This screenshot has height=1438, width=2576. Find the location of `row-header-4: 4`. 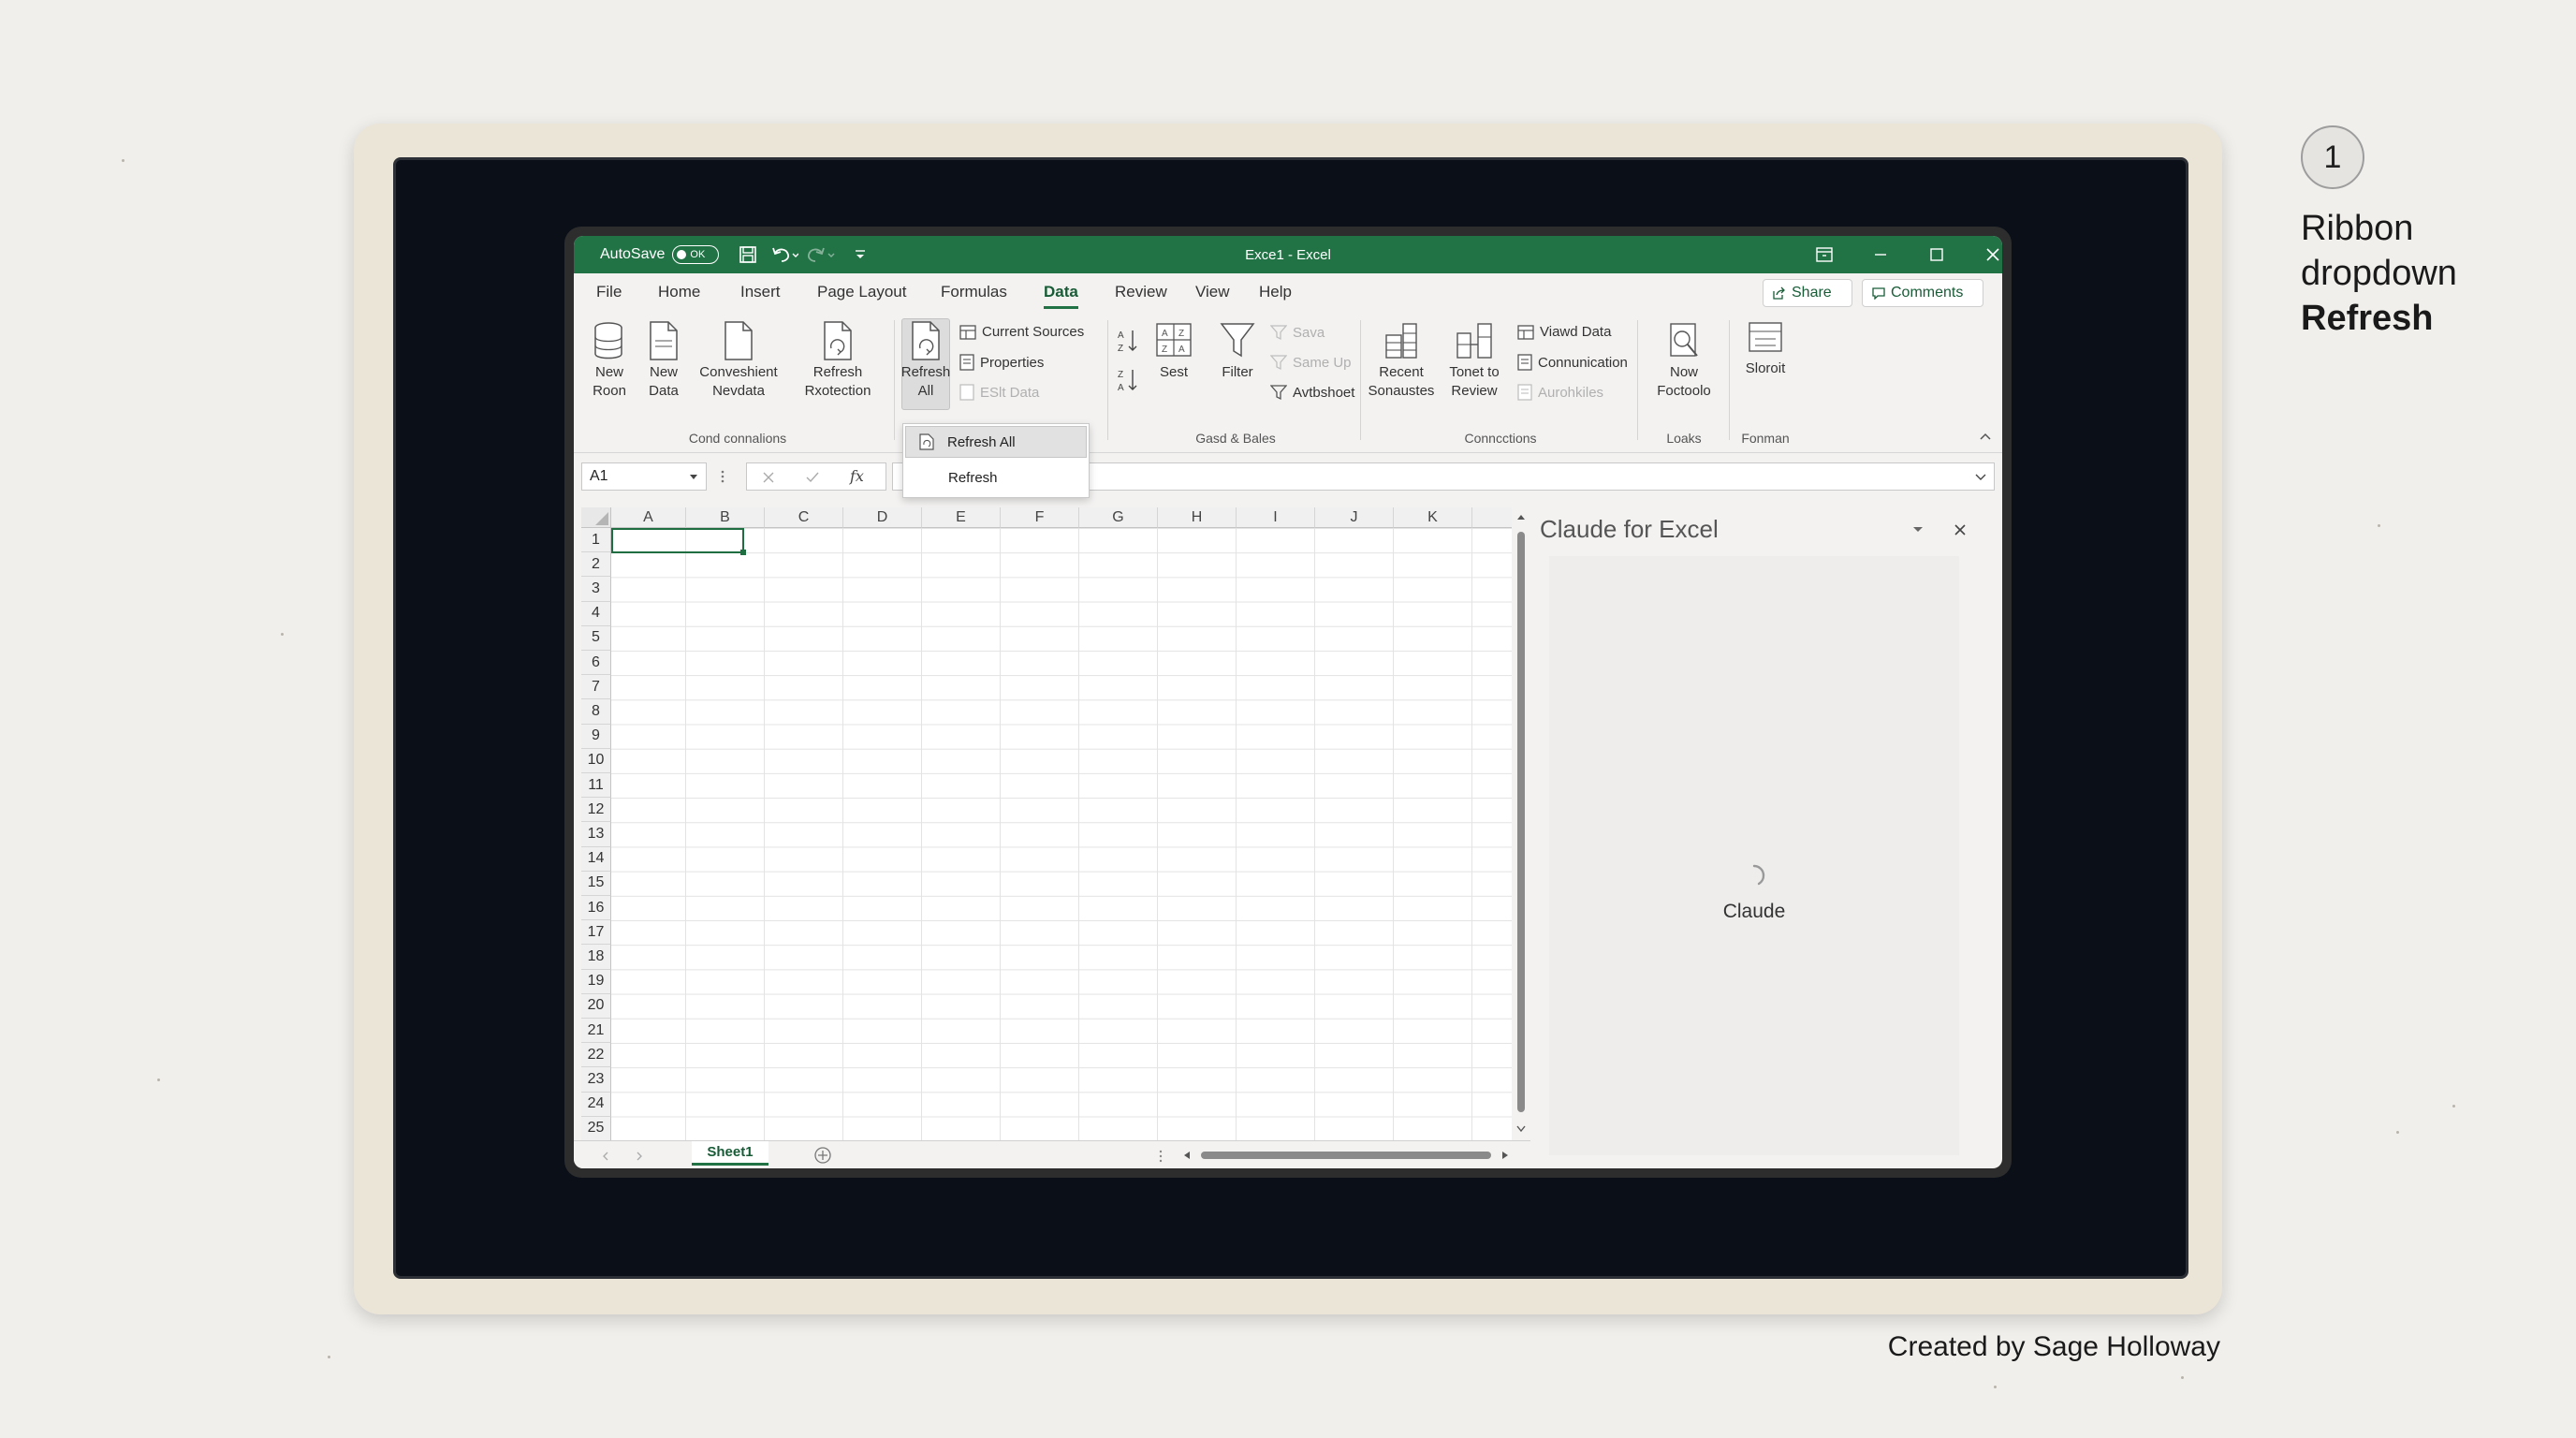

row-header-4: 4 is located at coordinates (596, 613).